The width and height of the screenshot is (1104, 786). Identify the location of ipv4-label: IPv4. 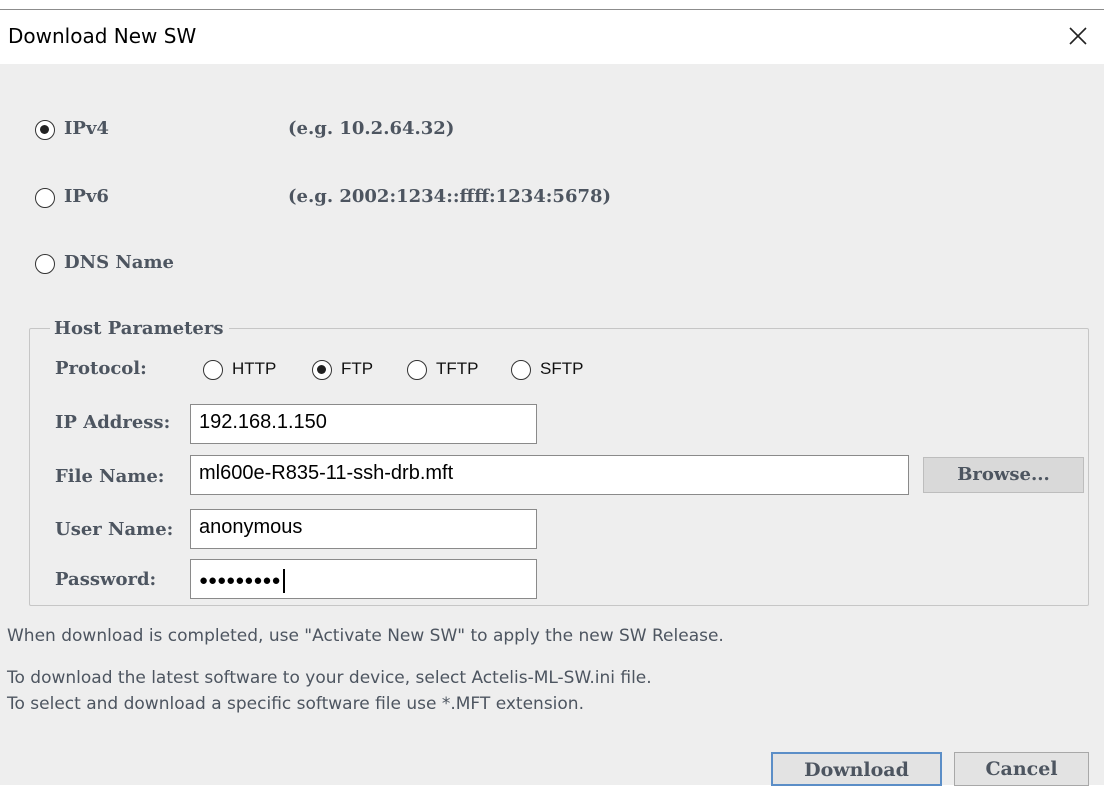
(86, 128).